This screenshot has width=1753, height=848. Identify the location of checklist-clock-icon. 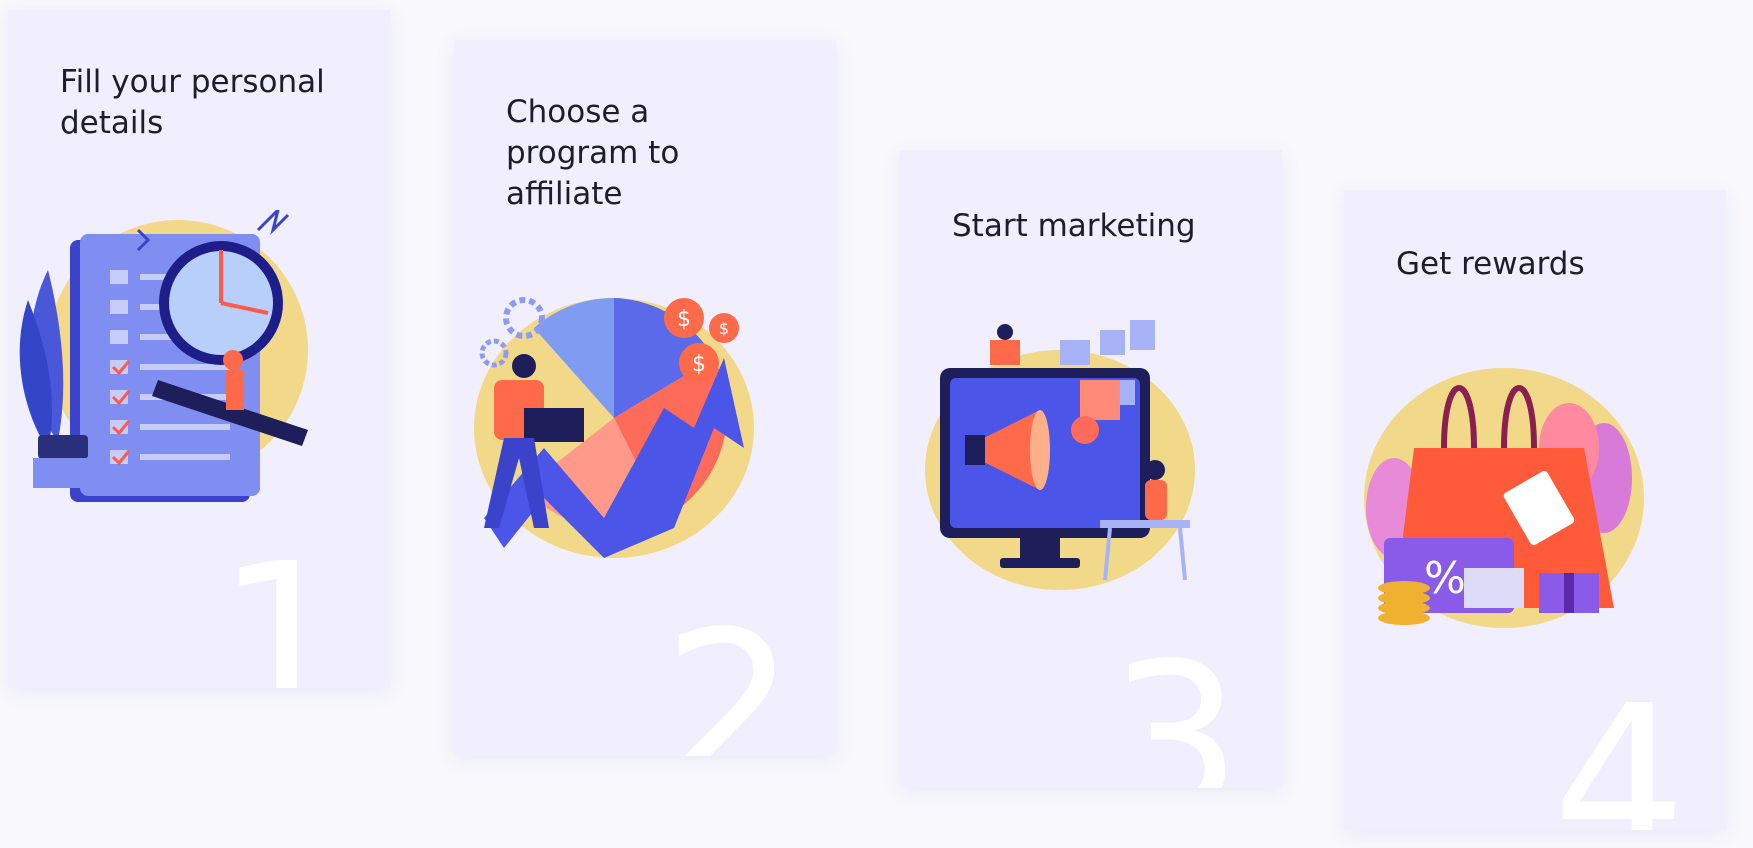
(163, 356).